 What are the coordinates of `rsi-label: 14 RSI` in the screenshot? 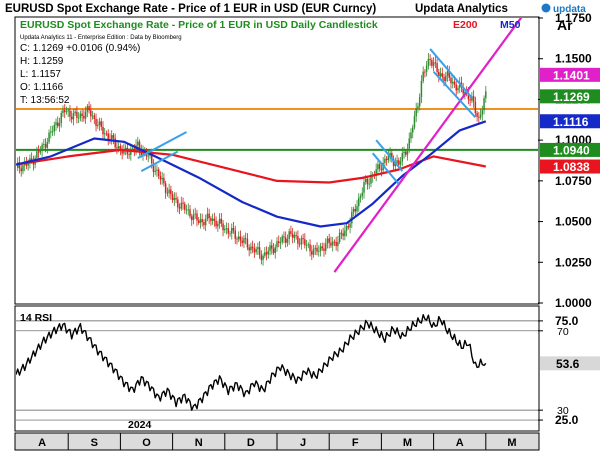 It's located at (36, 318).